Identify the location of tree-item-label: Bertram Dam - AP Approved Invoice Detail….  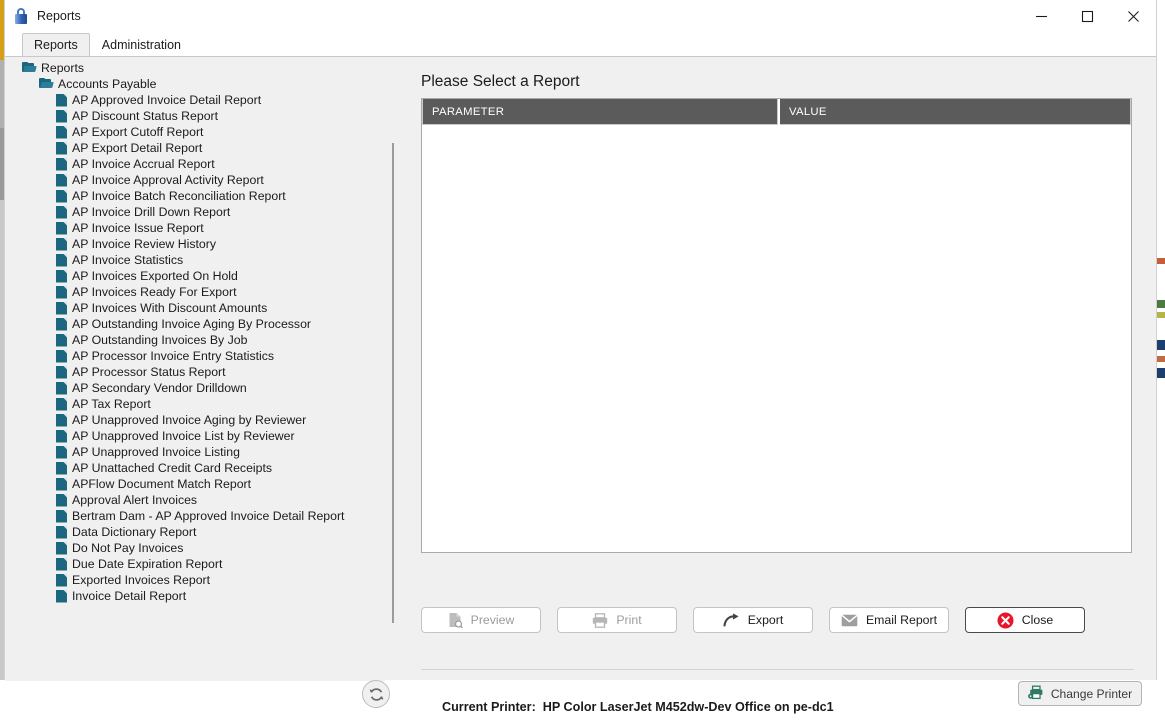
(208, 516).